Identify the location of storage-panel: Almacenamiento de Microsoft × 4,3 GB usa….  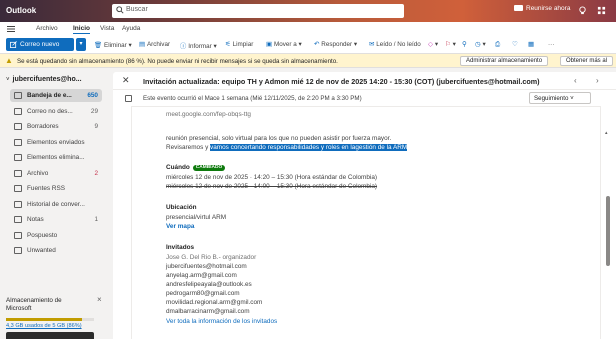
(54, 315).